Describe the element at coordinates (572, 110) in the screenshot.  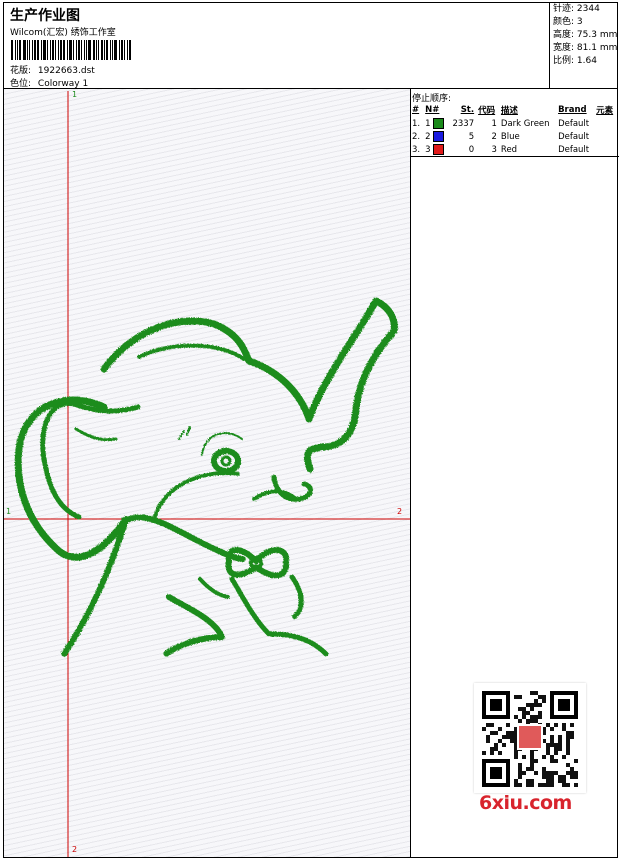
I see `col-brand: Brand` at that location.